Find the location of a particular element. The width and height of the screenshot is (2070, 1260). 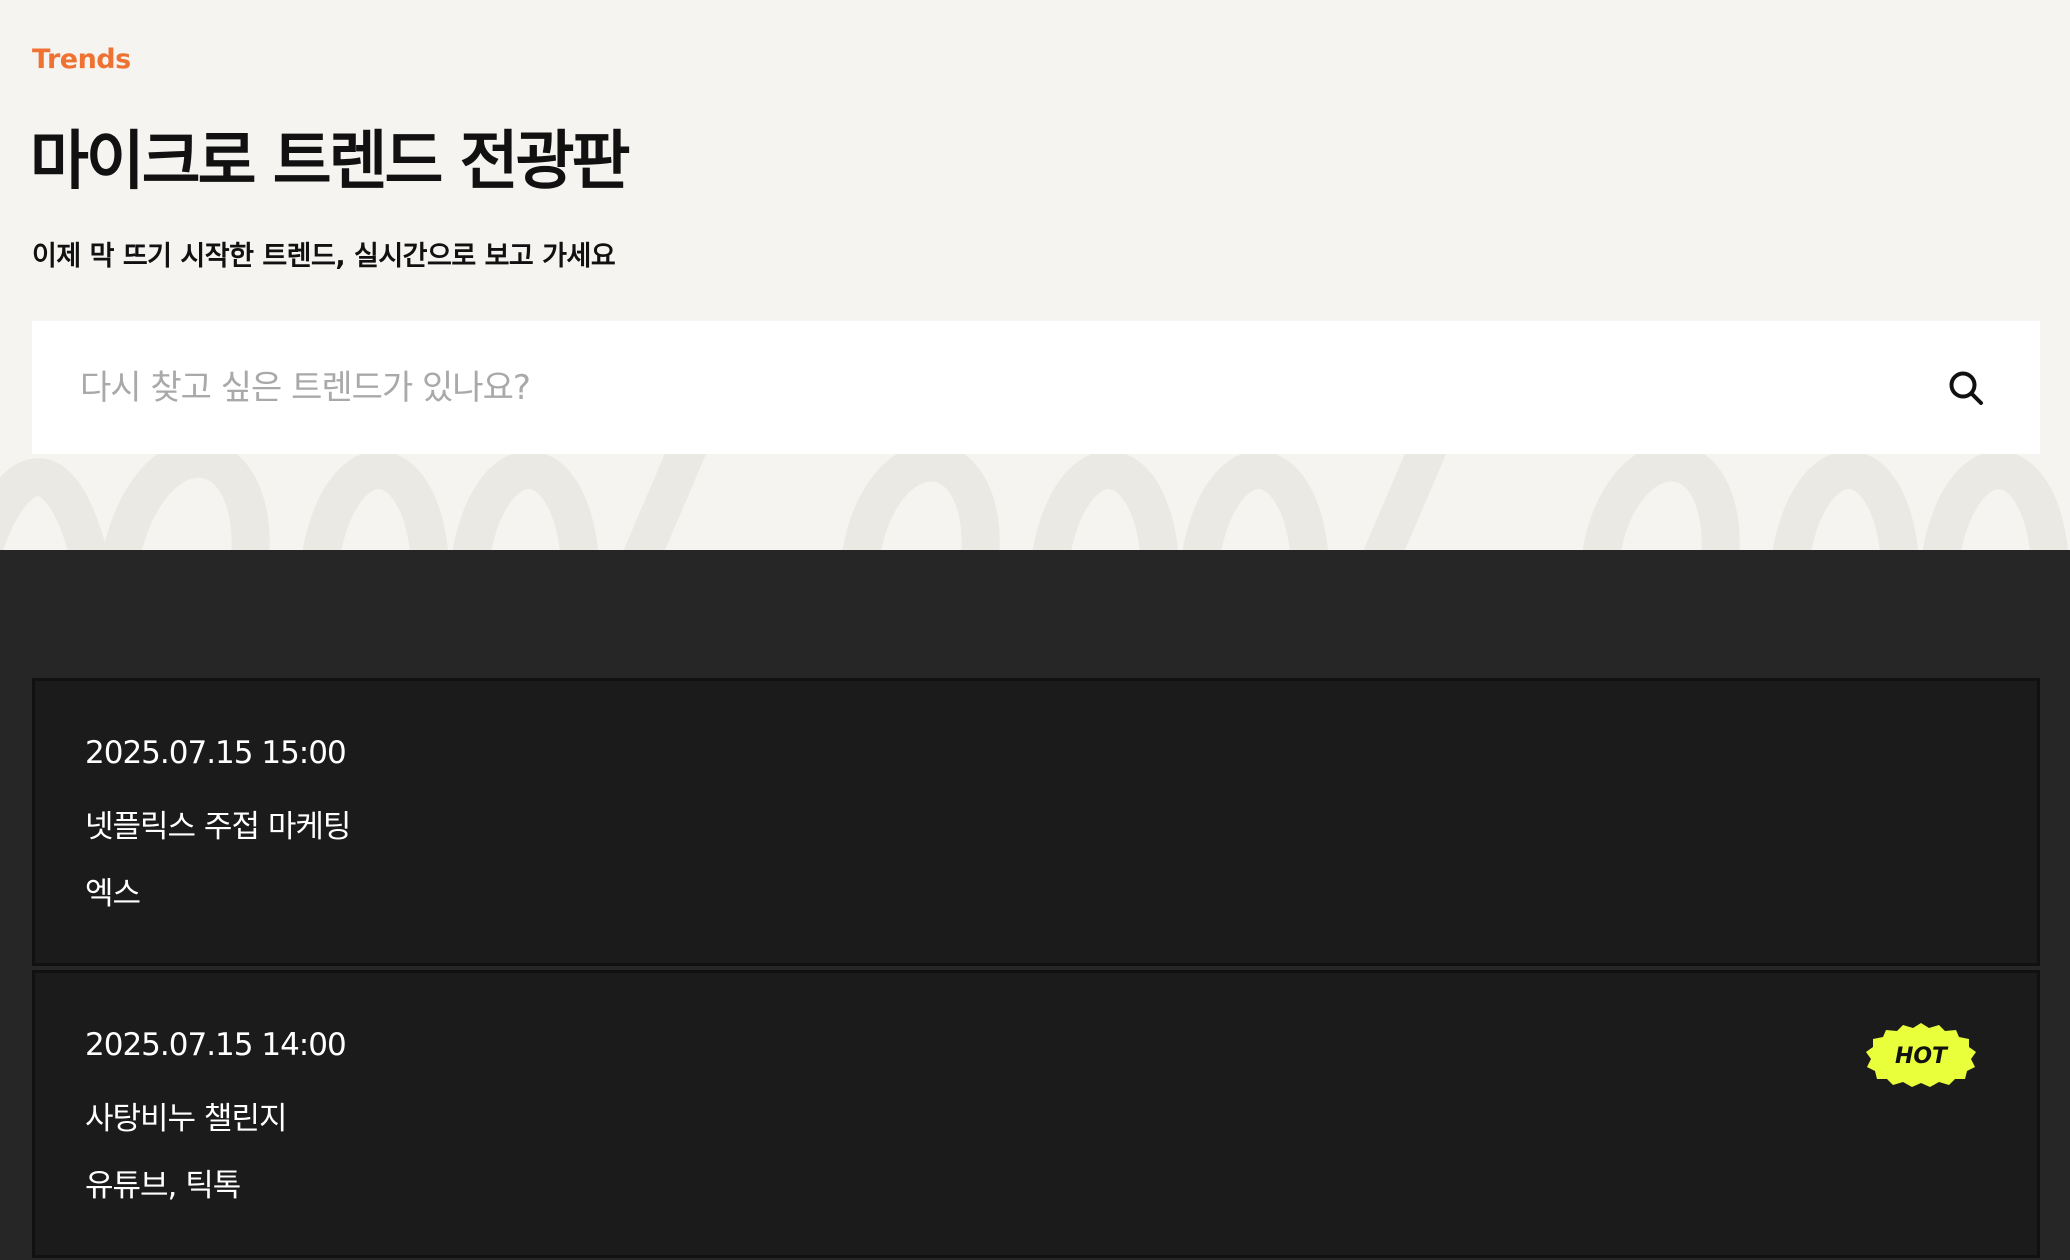

search-icon is located at coordinates (1966, 388).